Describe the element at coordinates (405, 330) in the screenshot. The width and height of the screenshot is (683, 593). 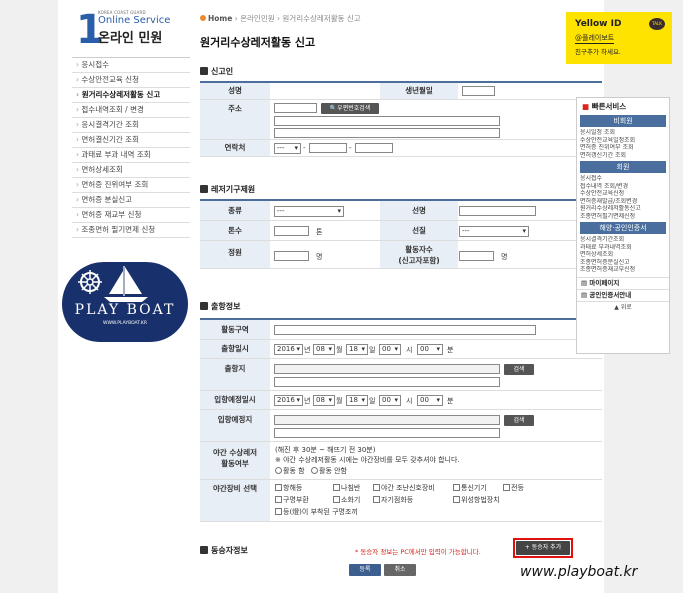
I see `area-input` at that location.